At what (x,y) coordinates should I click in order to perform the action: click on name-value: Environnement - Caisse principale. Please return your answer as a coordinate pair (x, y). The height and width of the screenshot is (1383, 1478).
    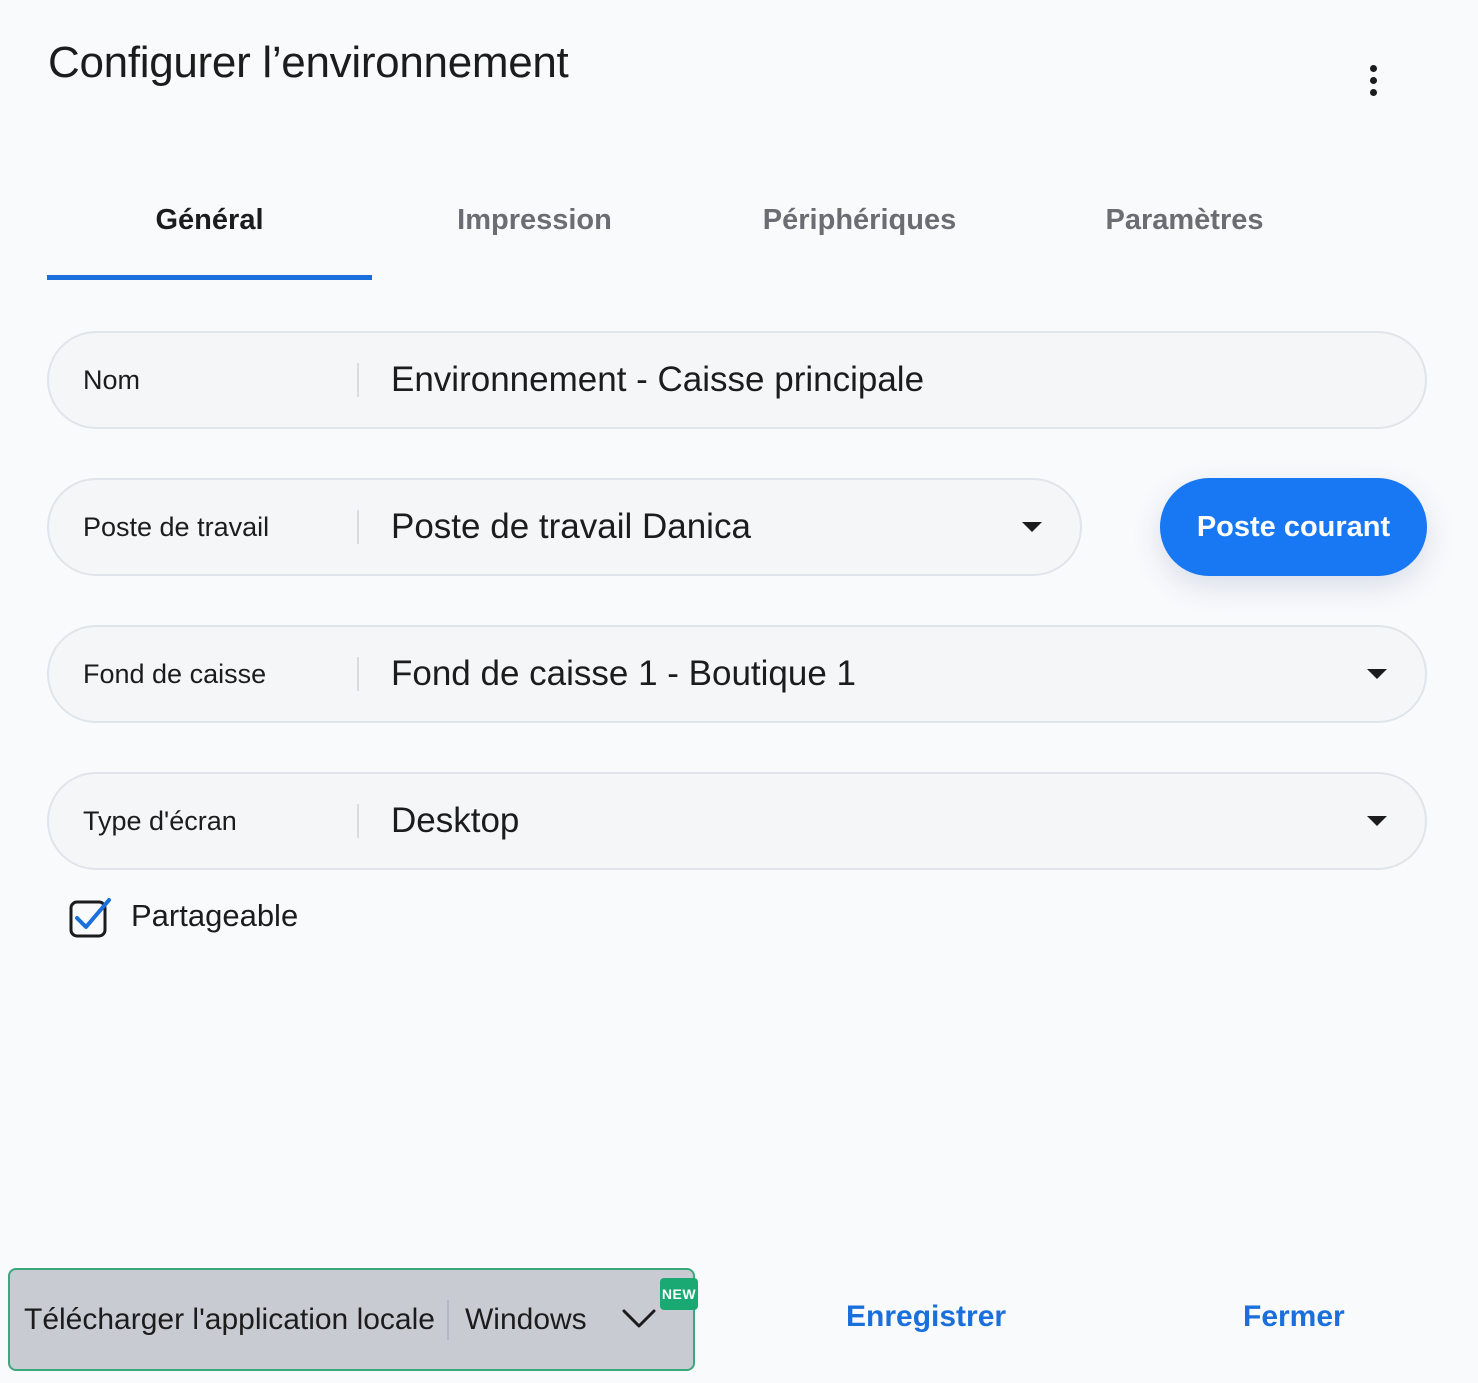
    Looking at the image, I should click on (892, 380).